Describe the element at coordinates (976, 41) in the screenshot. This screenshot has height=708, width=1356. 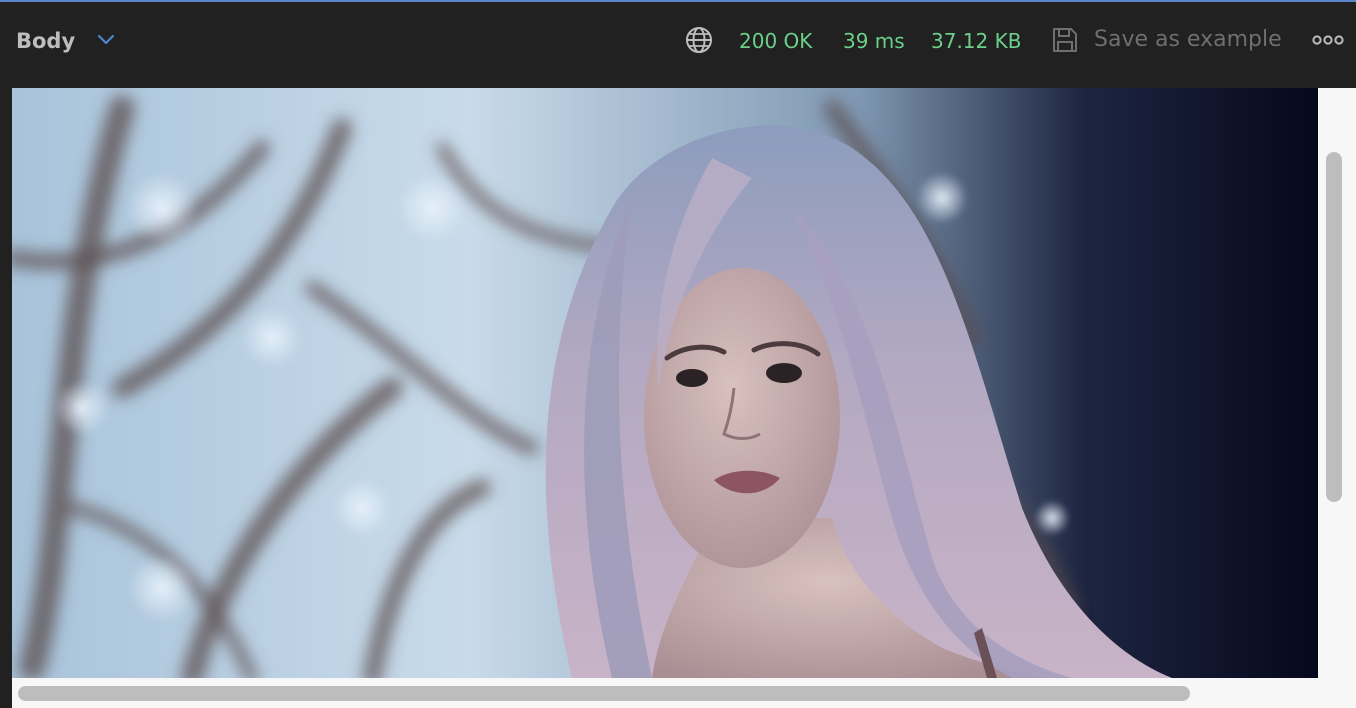
I see `response-size: 37.12 KB` at that location.